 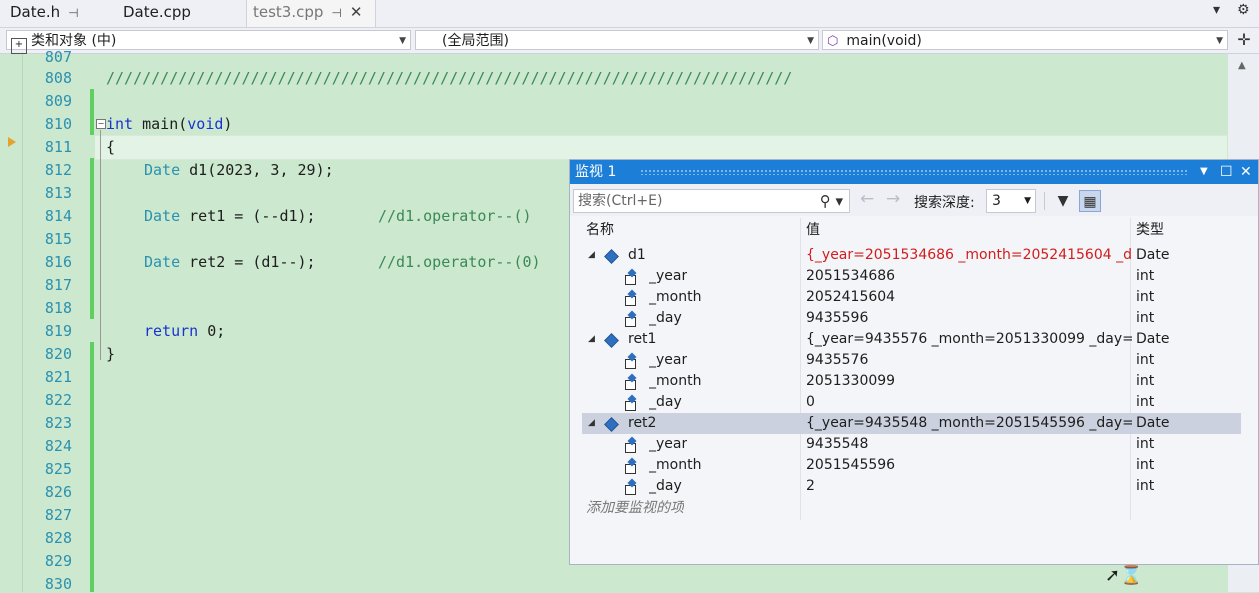 What do you see at coordinates (969, 444) in the screenshot?
I see `watch-value: 9435548` at bounding box center [969, 444].